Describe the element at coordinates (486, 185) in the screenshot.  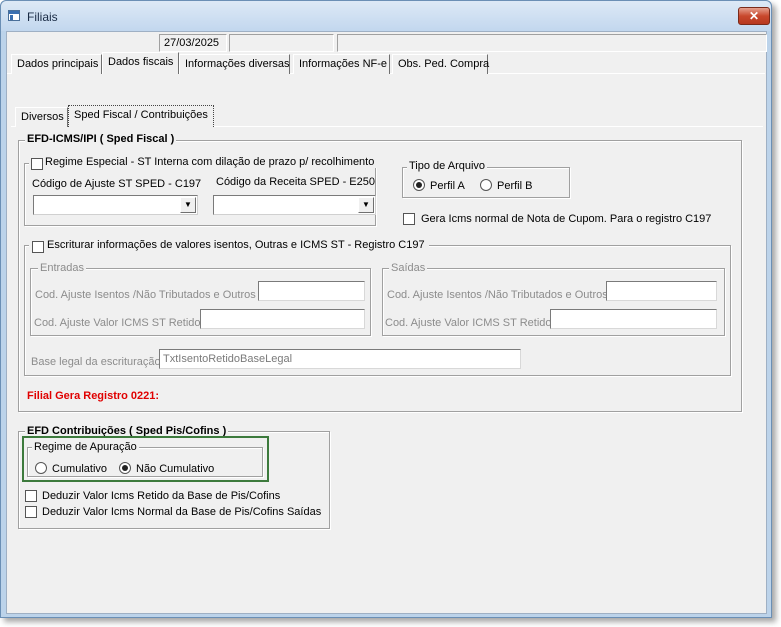
I see `perfil-b-radio` at that location.